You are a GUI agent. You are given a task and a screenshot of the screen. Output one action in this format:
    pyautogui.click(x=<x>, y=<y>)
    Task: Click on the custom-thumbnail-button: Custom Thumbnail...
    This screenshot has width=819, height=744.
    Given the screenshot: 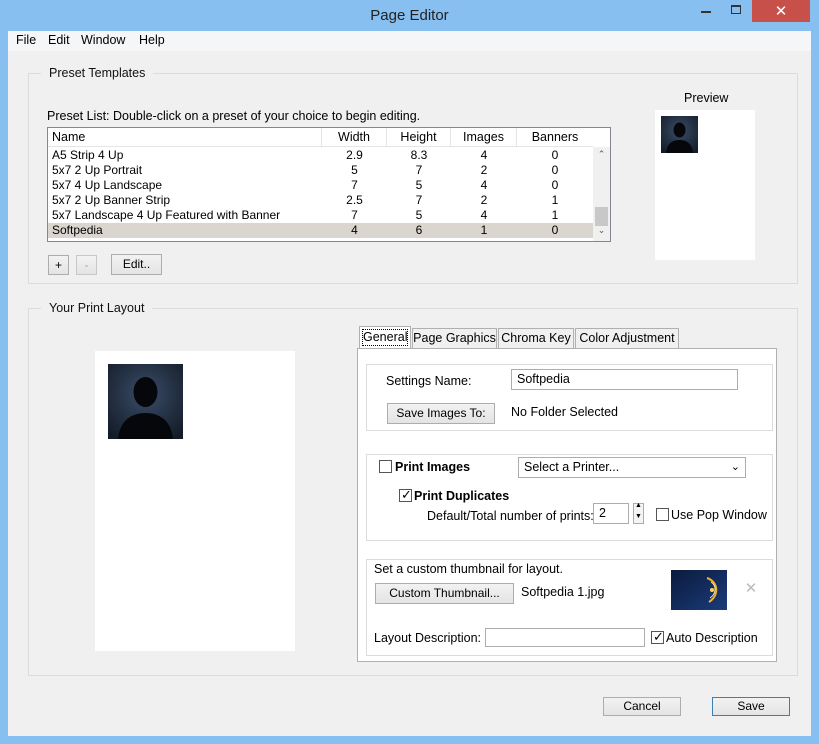 What is the action you would take?
    pyautogui.click(x=444, y=593)
    